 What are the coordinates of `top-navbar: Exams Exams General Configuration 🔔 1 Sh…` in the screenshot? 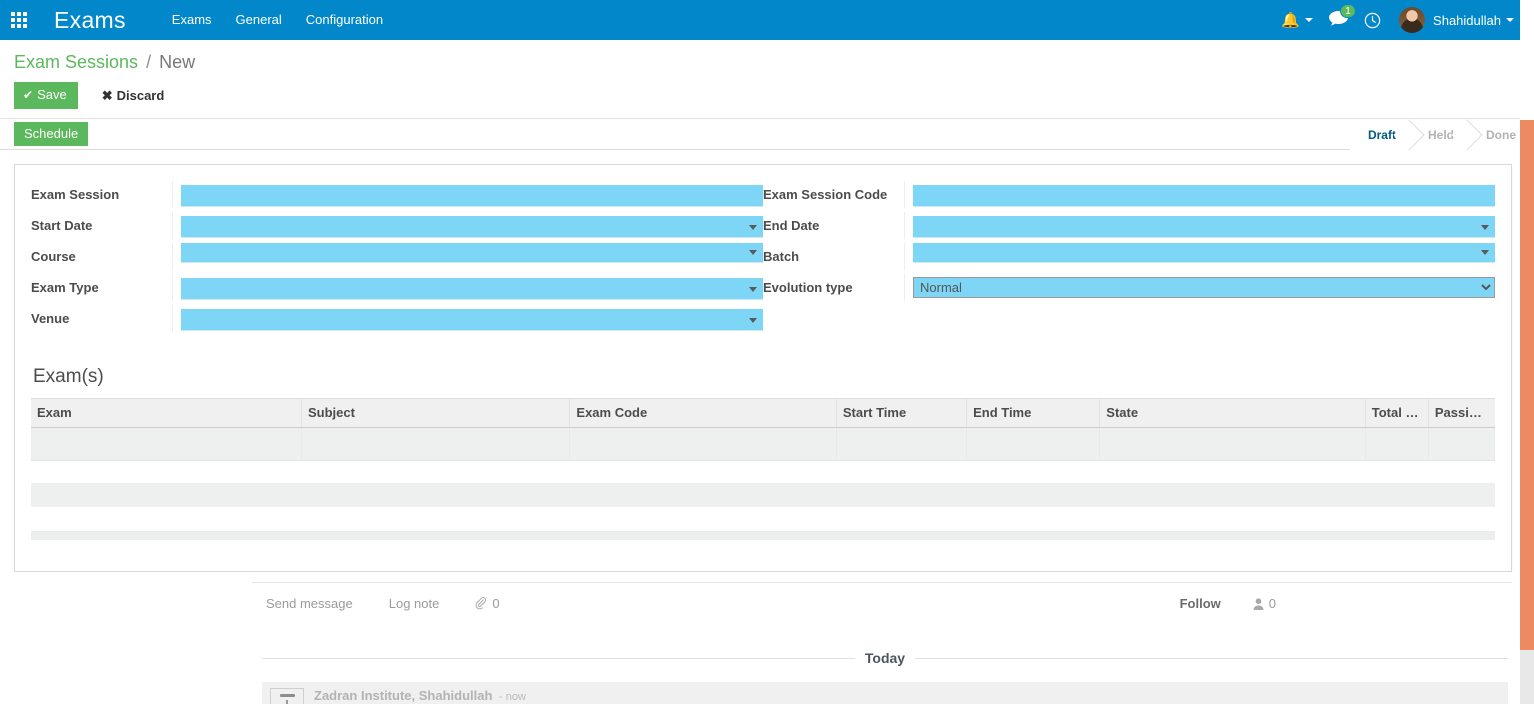 It's located at (767, 20).